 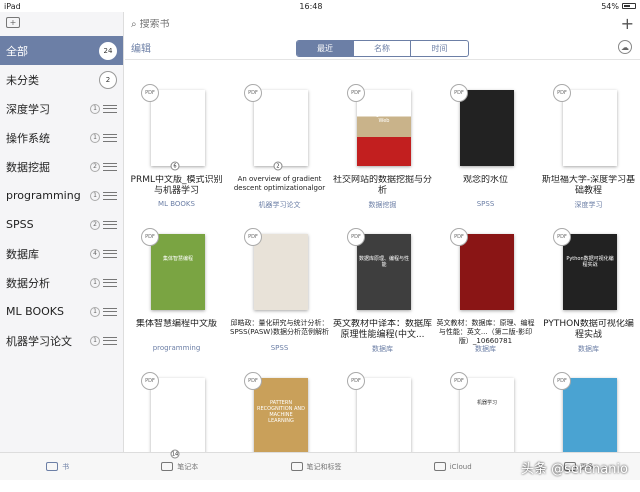 I want to click on book-cover: 数据库原理、编程与性能, so click(x=384, y=272).